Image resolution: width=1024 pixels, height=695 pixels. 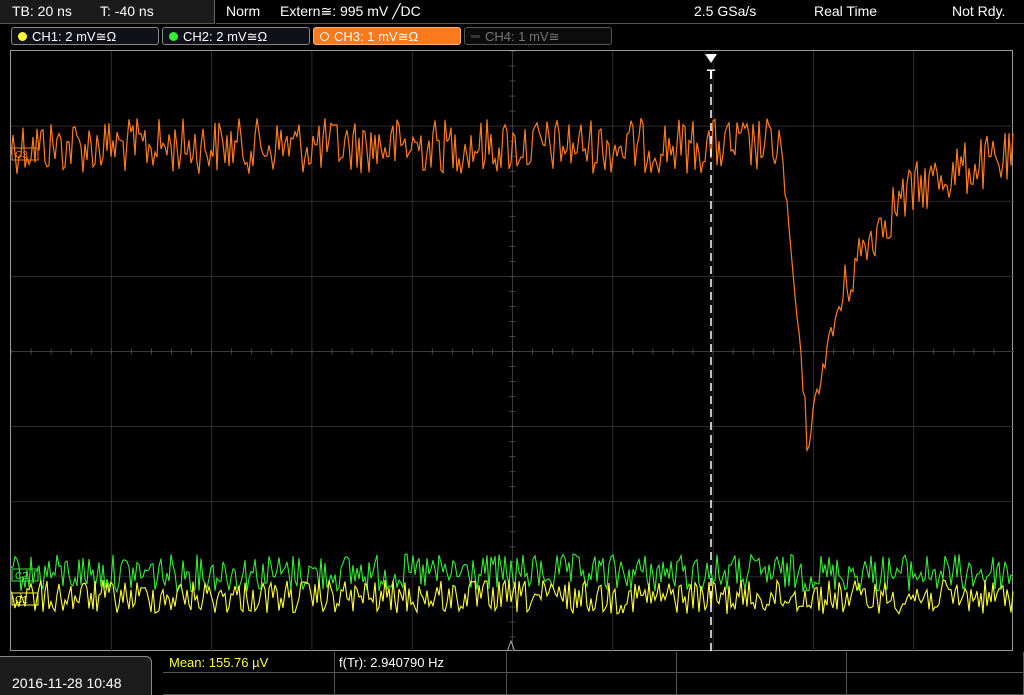 I want to click on channel-tab-ch1: CH1: 2 mV≅Ω, so click(x=85, y=36).